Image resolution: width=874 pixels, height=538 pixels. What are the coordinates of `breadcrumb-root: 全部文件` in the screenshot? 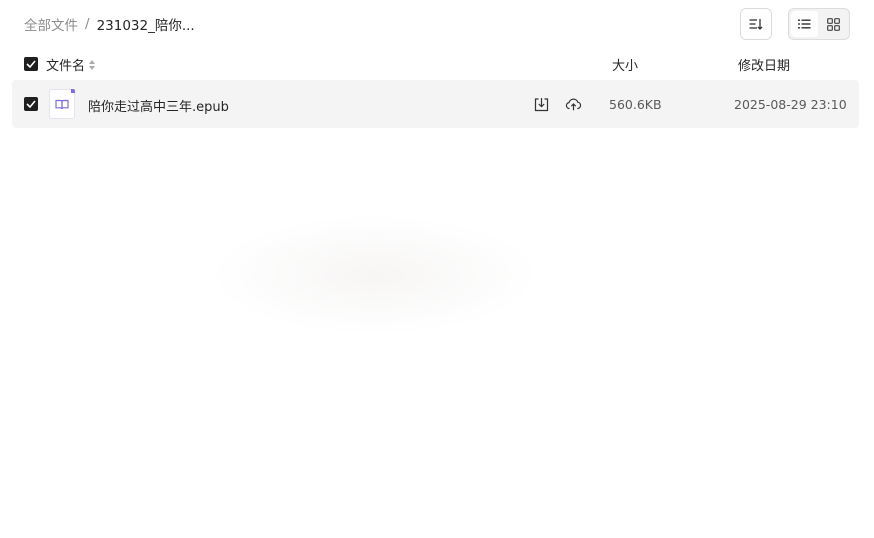 It's located at (51, 24).